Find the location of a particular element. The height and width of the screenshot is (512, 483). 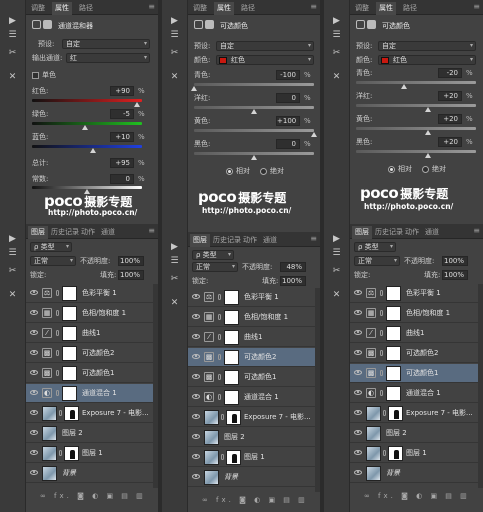

preset-dropdown: 自定 ▾ is located at coordinates (427, 46).